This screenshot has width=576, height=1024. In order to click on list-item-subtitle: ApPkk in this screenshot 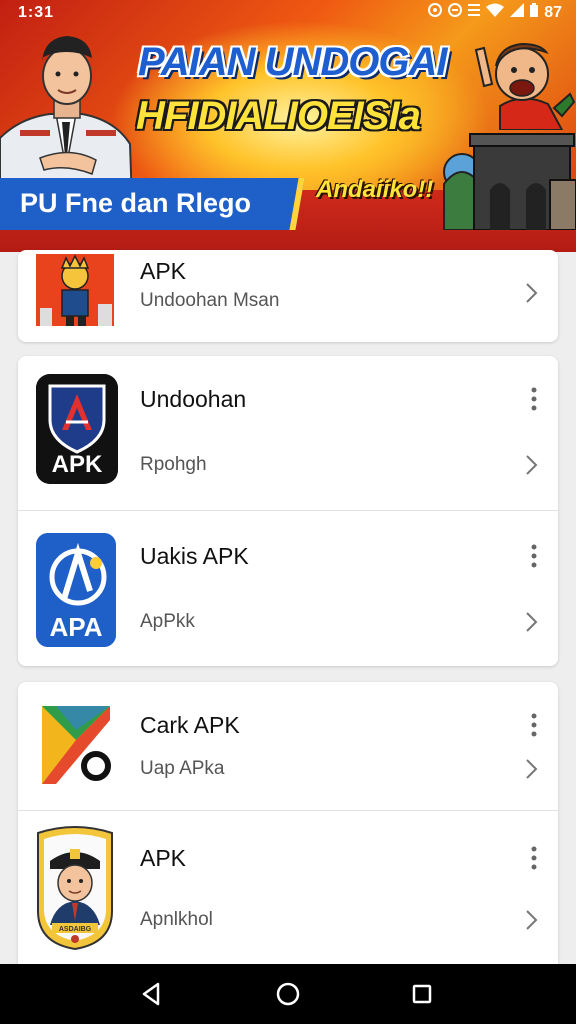, I will do `click(167, 621)`.